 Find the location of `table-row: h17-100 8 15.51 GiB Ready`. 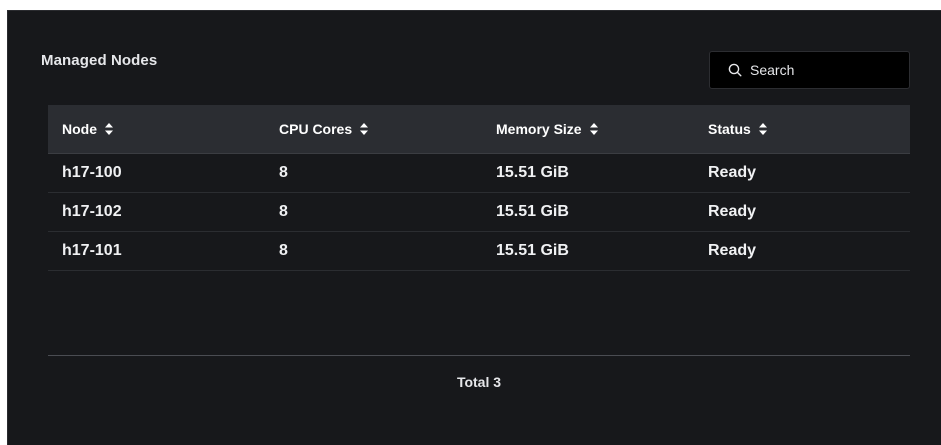

table-row: h17-100 8 15.51 GiB Ready is located at coordinates (479, 173).